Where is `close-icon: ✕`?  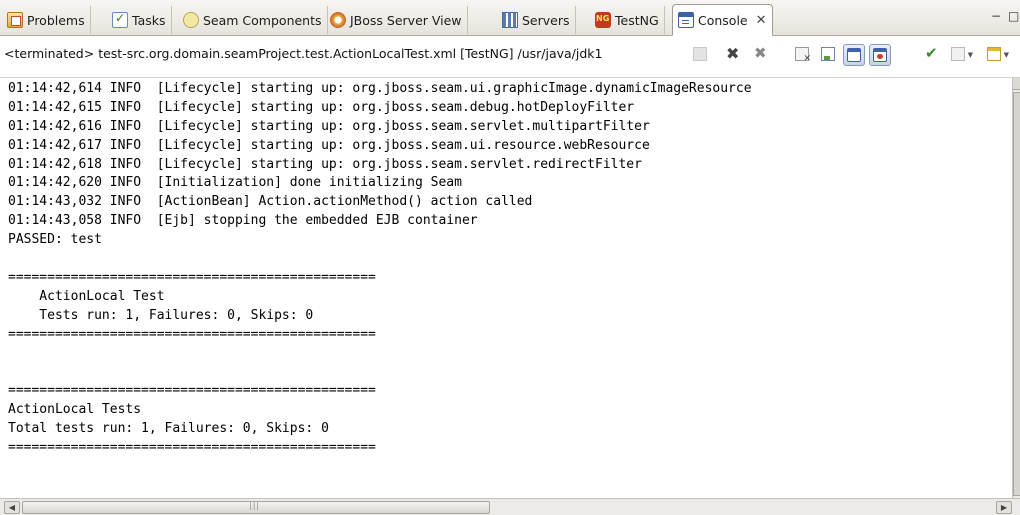 close-icon: ✕ is located at coordinates (761, 20).